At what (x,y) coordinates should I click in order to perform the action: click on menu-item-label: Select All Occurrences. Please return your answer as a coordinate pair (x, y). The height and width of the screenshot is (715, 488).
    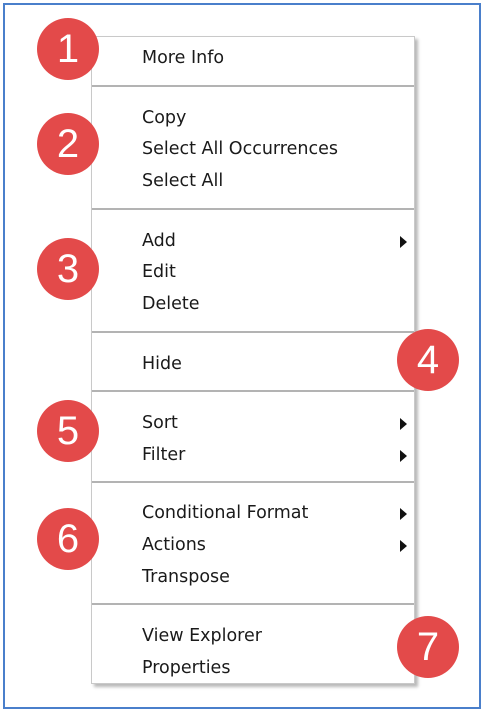
    Looking at the image, I should click on (240, 149).